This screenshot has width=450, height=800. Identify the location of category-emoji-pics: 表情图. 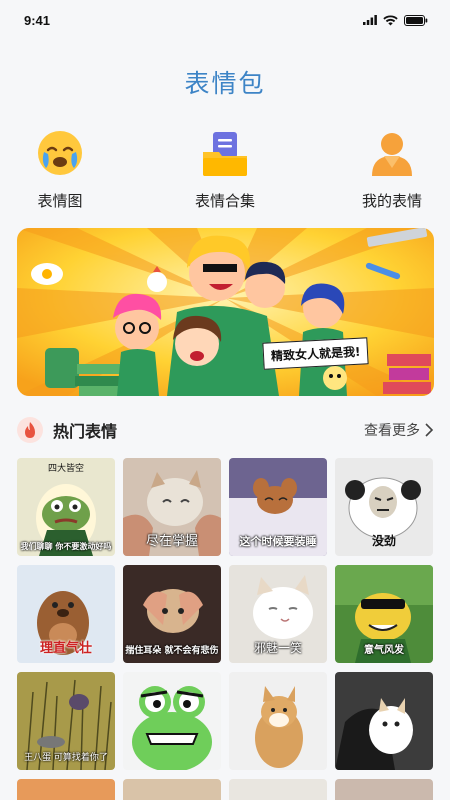
(60, 169).